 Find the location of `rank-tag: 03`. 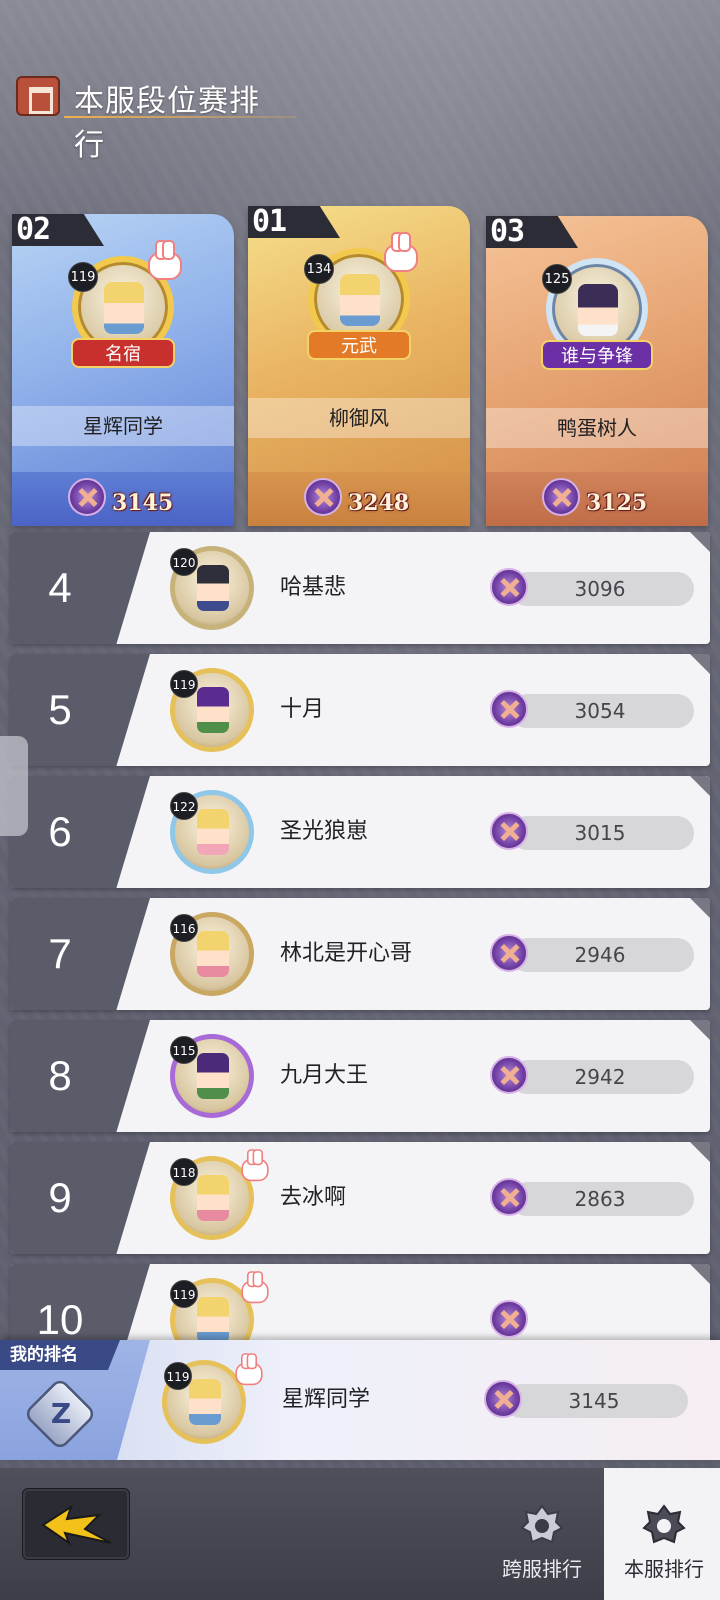

rank-tag: 03 is located at coordinates (532, 232).